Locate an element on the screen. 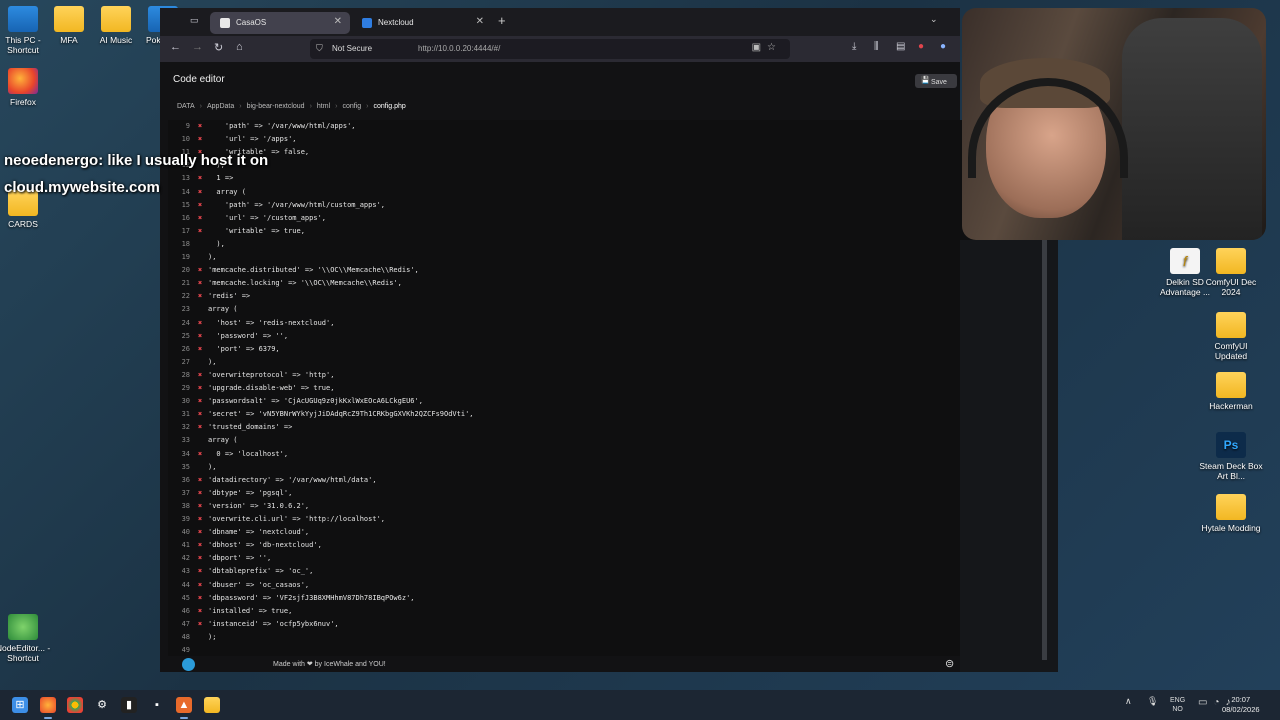 The image size is (1280, 720). code-text: ); is located at coordinates (212, 637).